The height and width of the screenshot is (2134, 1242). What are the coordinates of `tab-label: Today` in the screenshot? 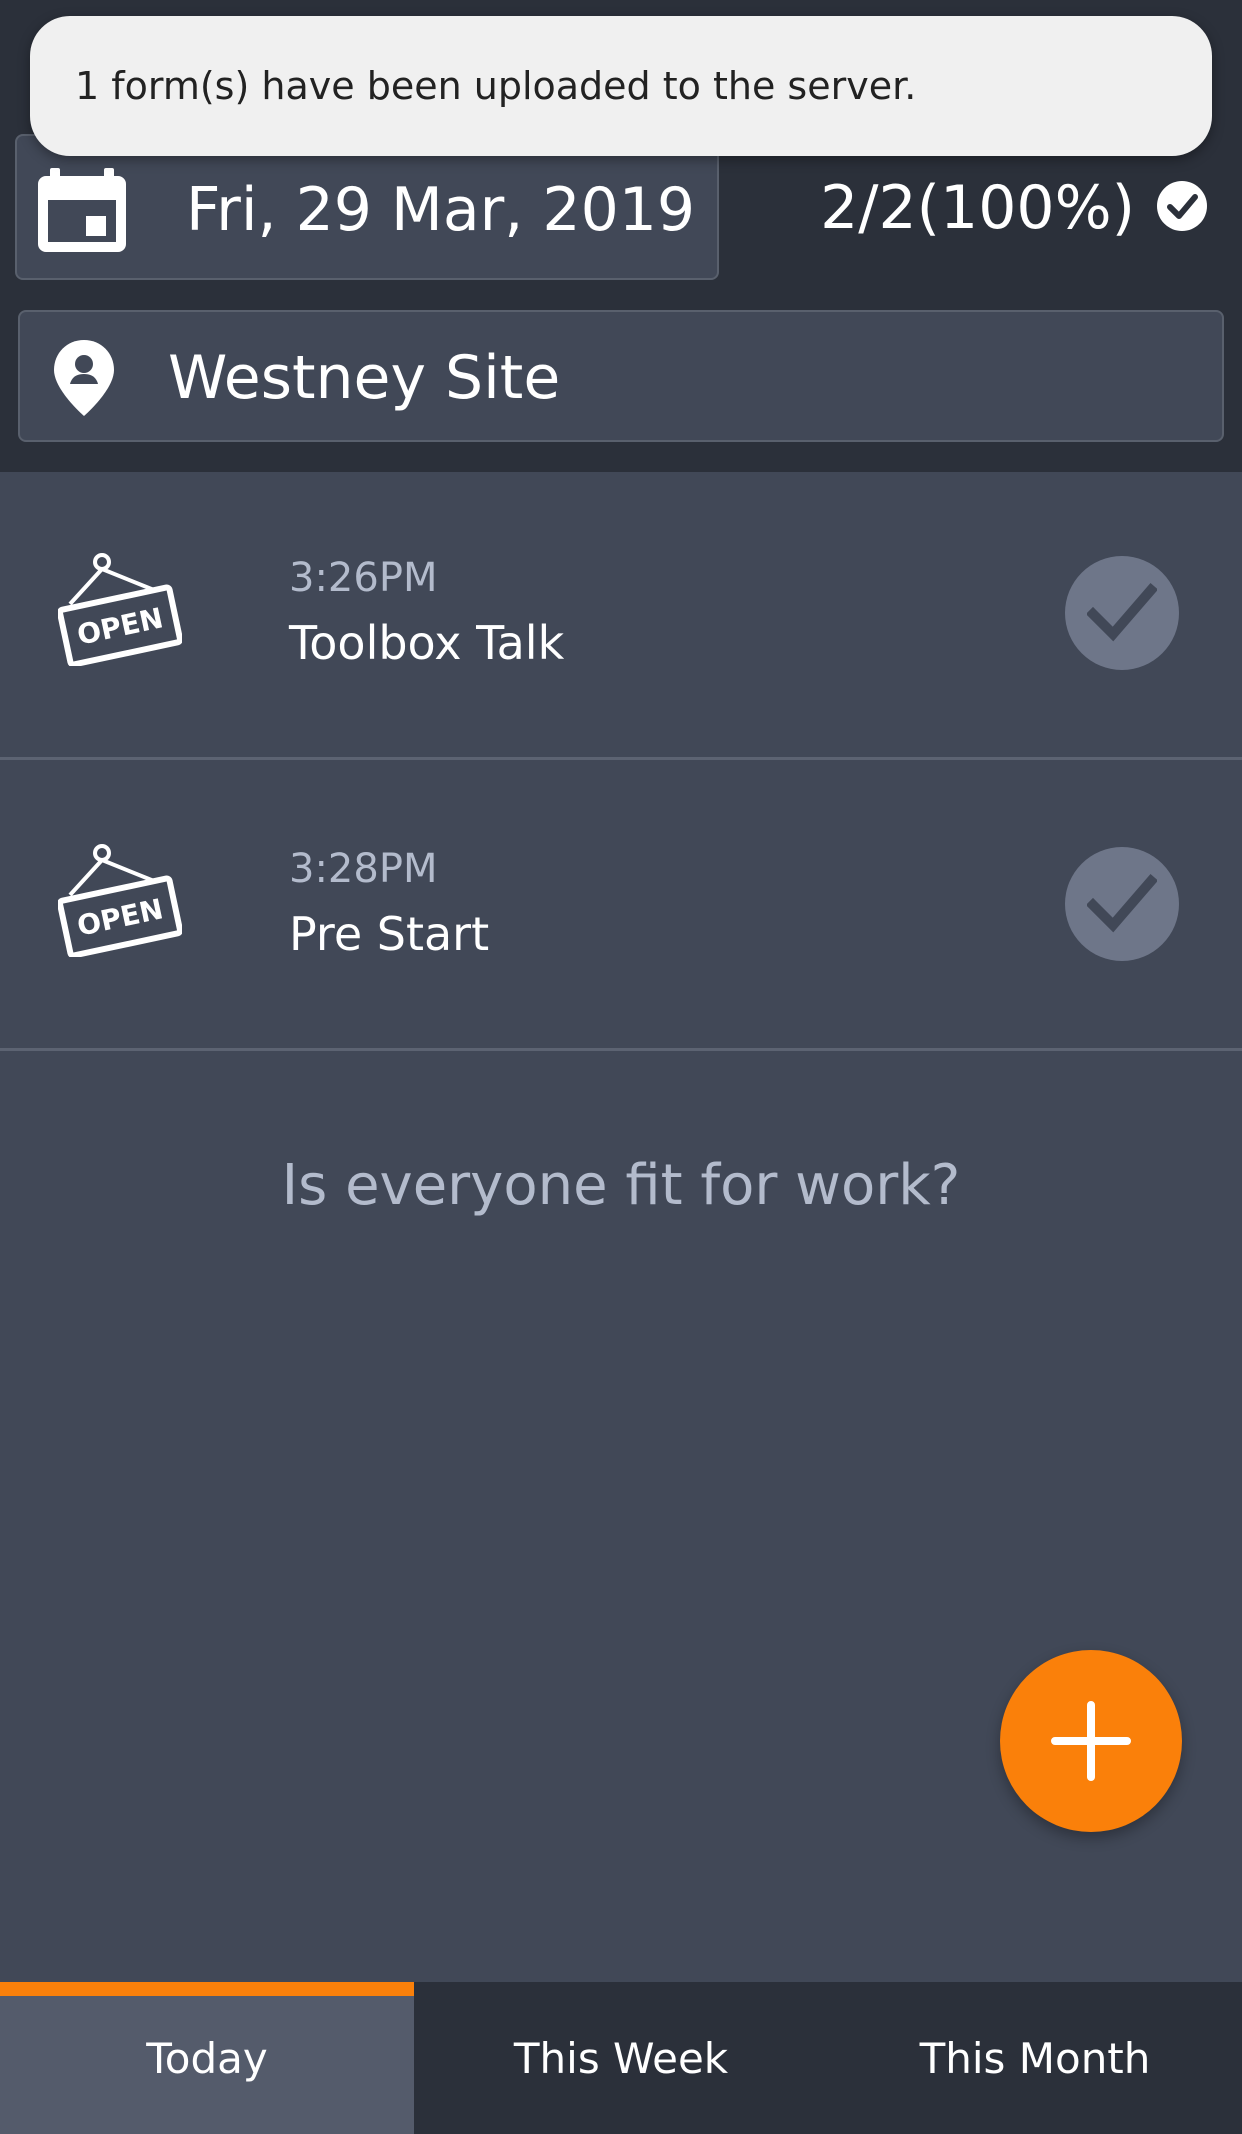 It's located at (207, 2058).